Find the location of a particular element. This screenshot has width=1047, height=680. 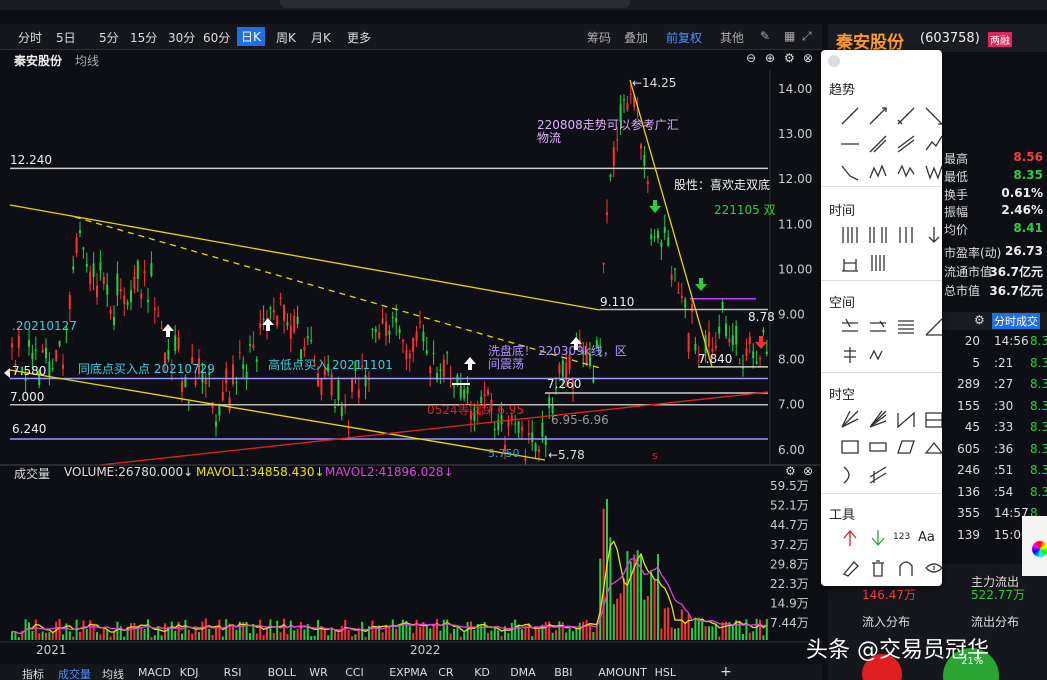

expand-icon: ⤢ is located at coordinates (807, 36).